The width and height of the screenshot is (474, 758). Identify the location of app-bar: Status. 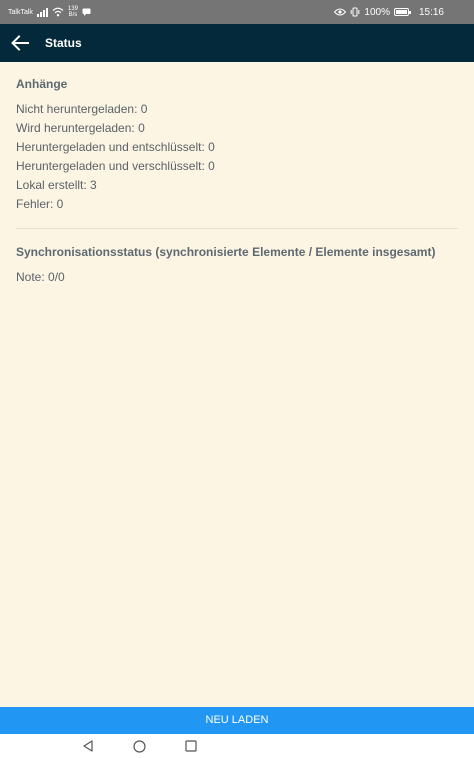
(237, 43).